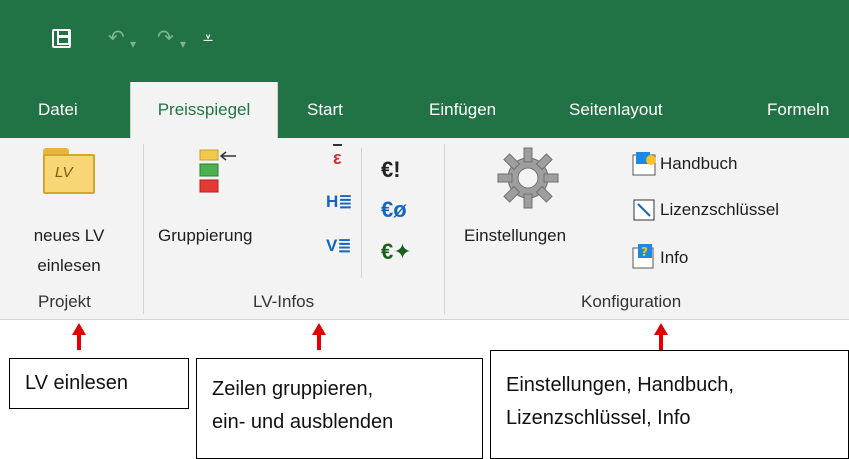  I want to click on undo-icon: ↶, so click(116, 38).